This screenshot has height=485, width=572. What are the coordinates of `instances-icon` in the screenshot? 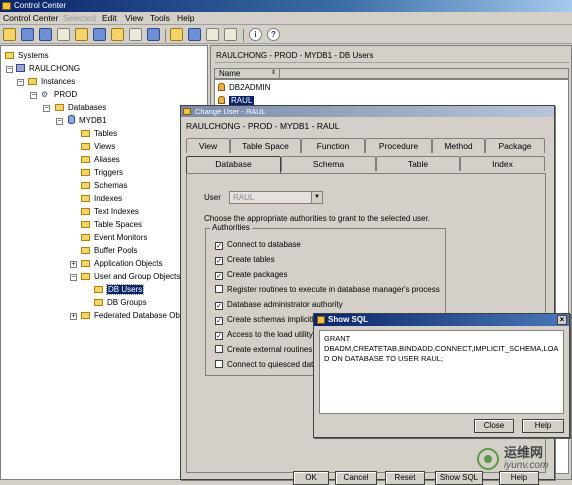 It's located at (27, 34).